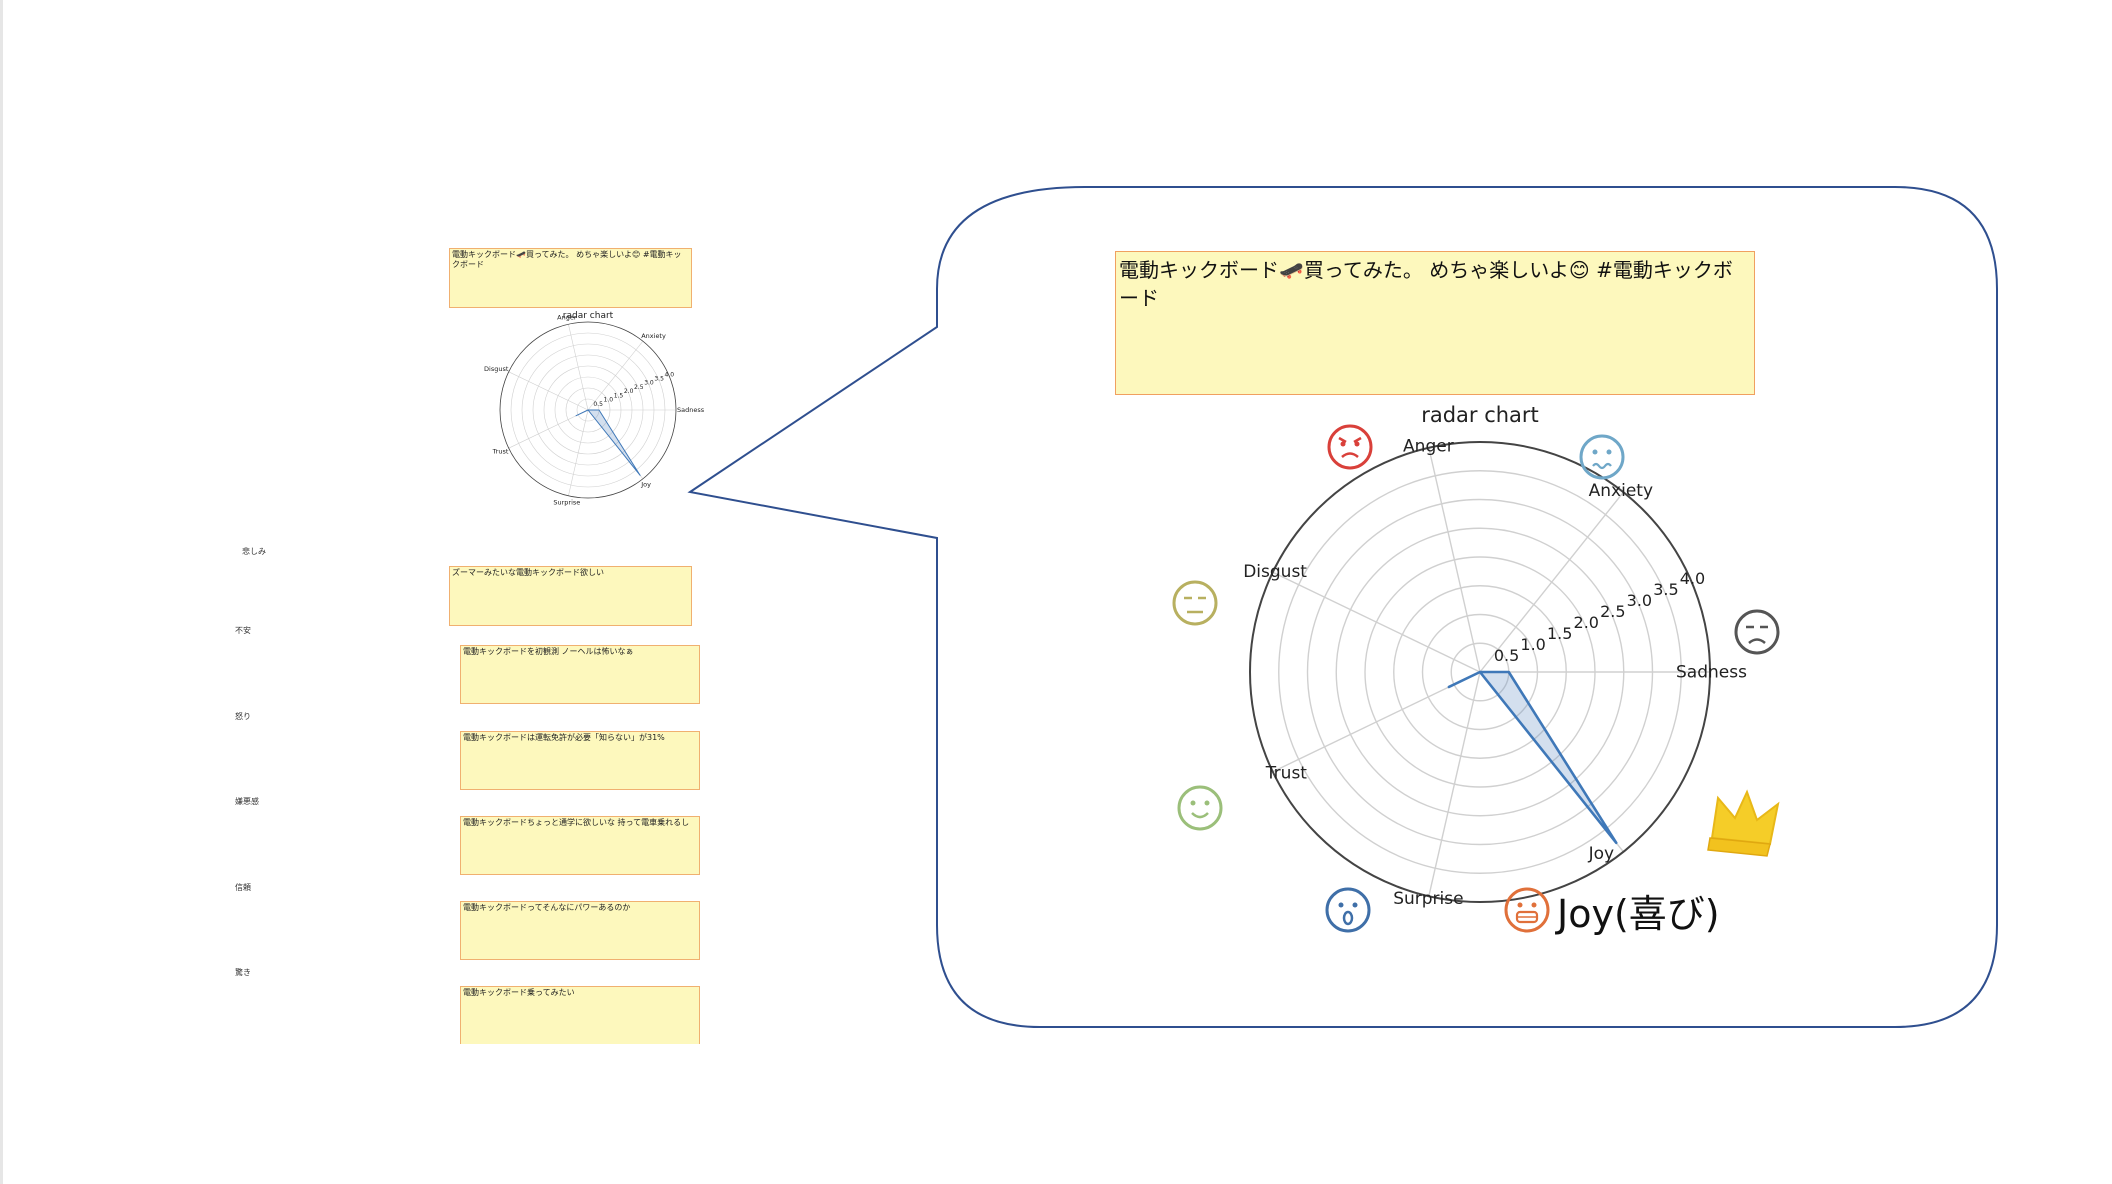 The height and width of the screenshot is (1184, 2112). What do you see at coordinates (1480, 415) in the screenshot?
I see `chart-title: radar chart` at bounding box center [1480, 415].